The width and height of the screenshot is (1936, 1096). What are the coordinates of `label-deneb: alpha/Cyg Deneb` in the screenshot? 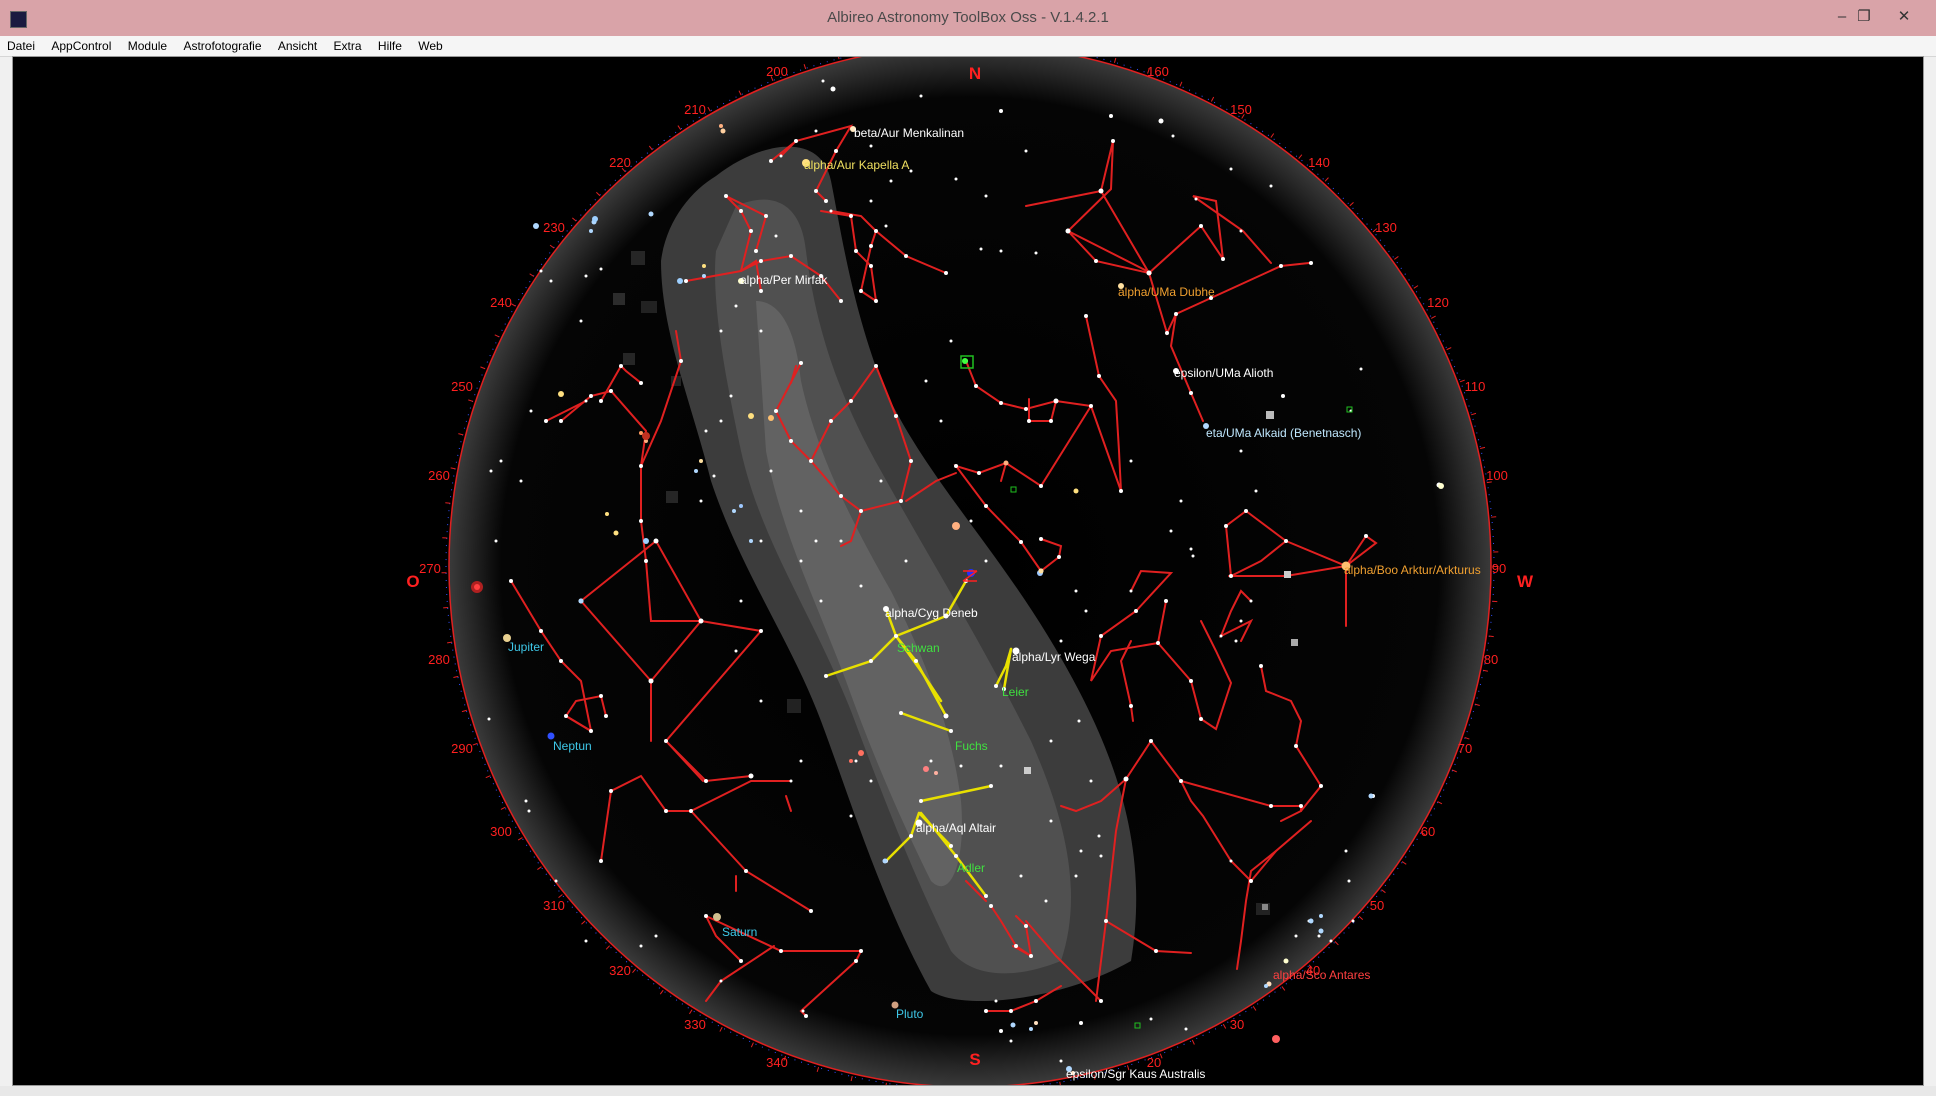 It's located at (931, 613).